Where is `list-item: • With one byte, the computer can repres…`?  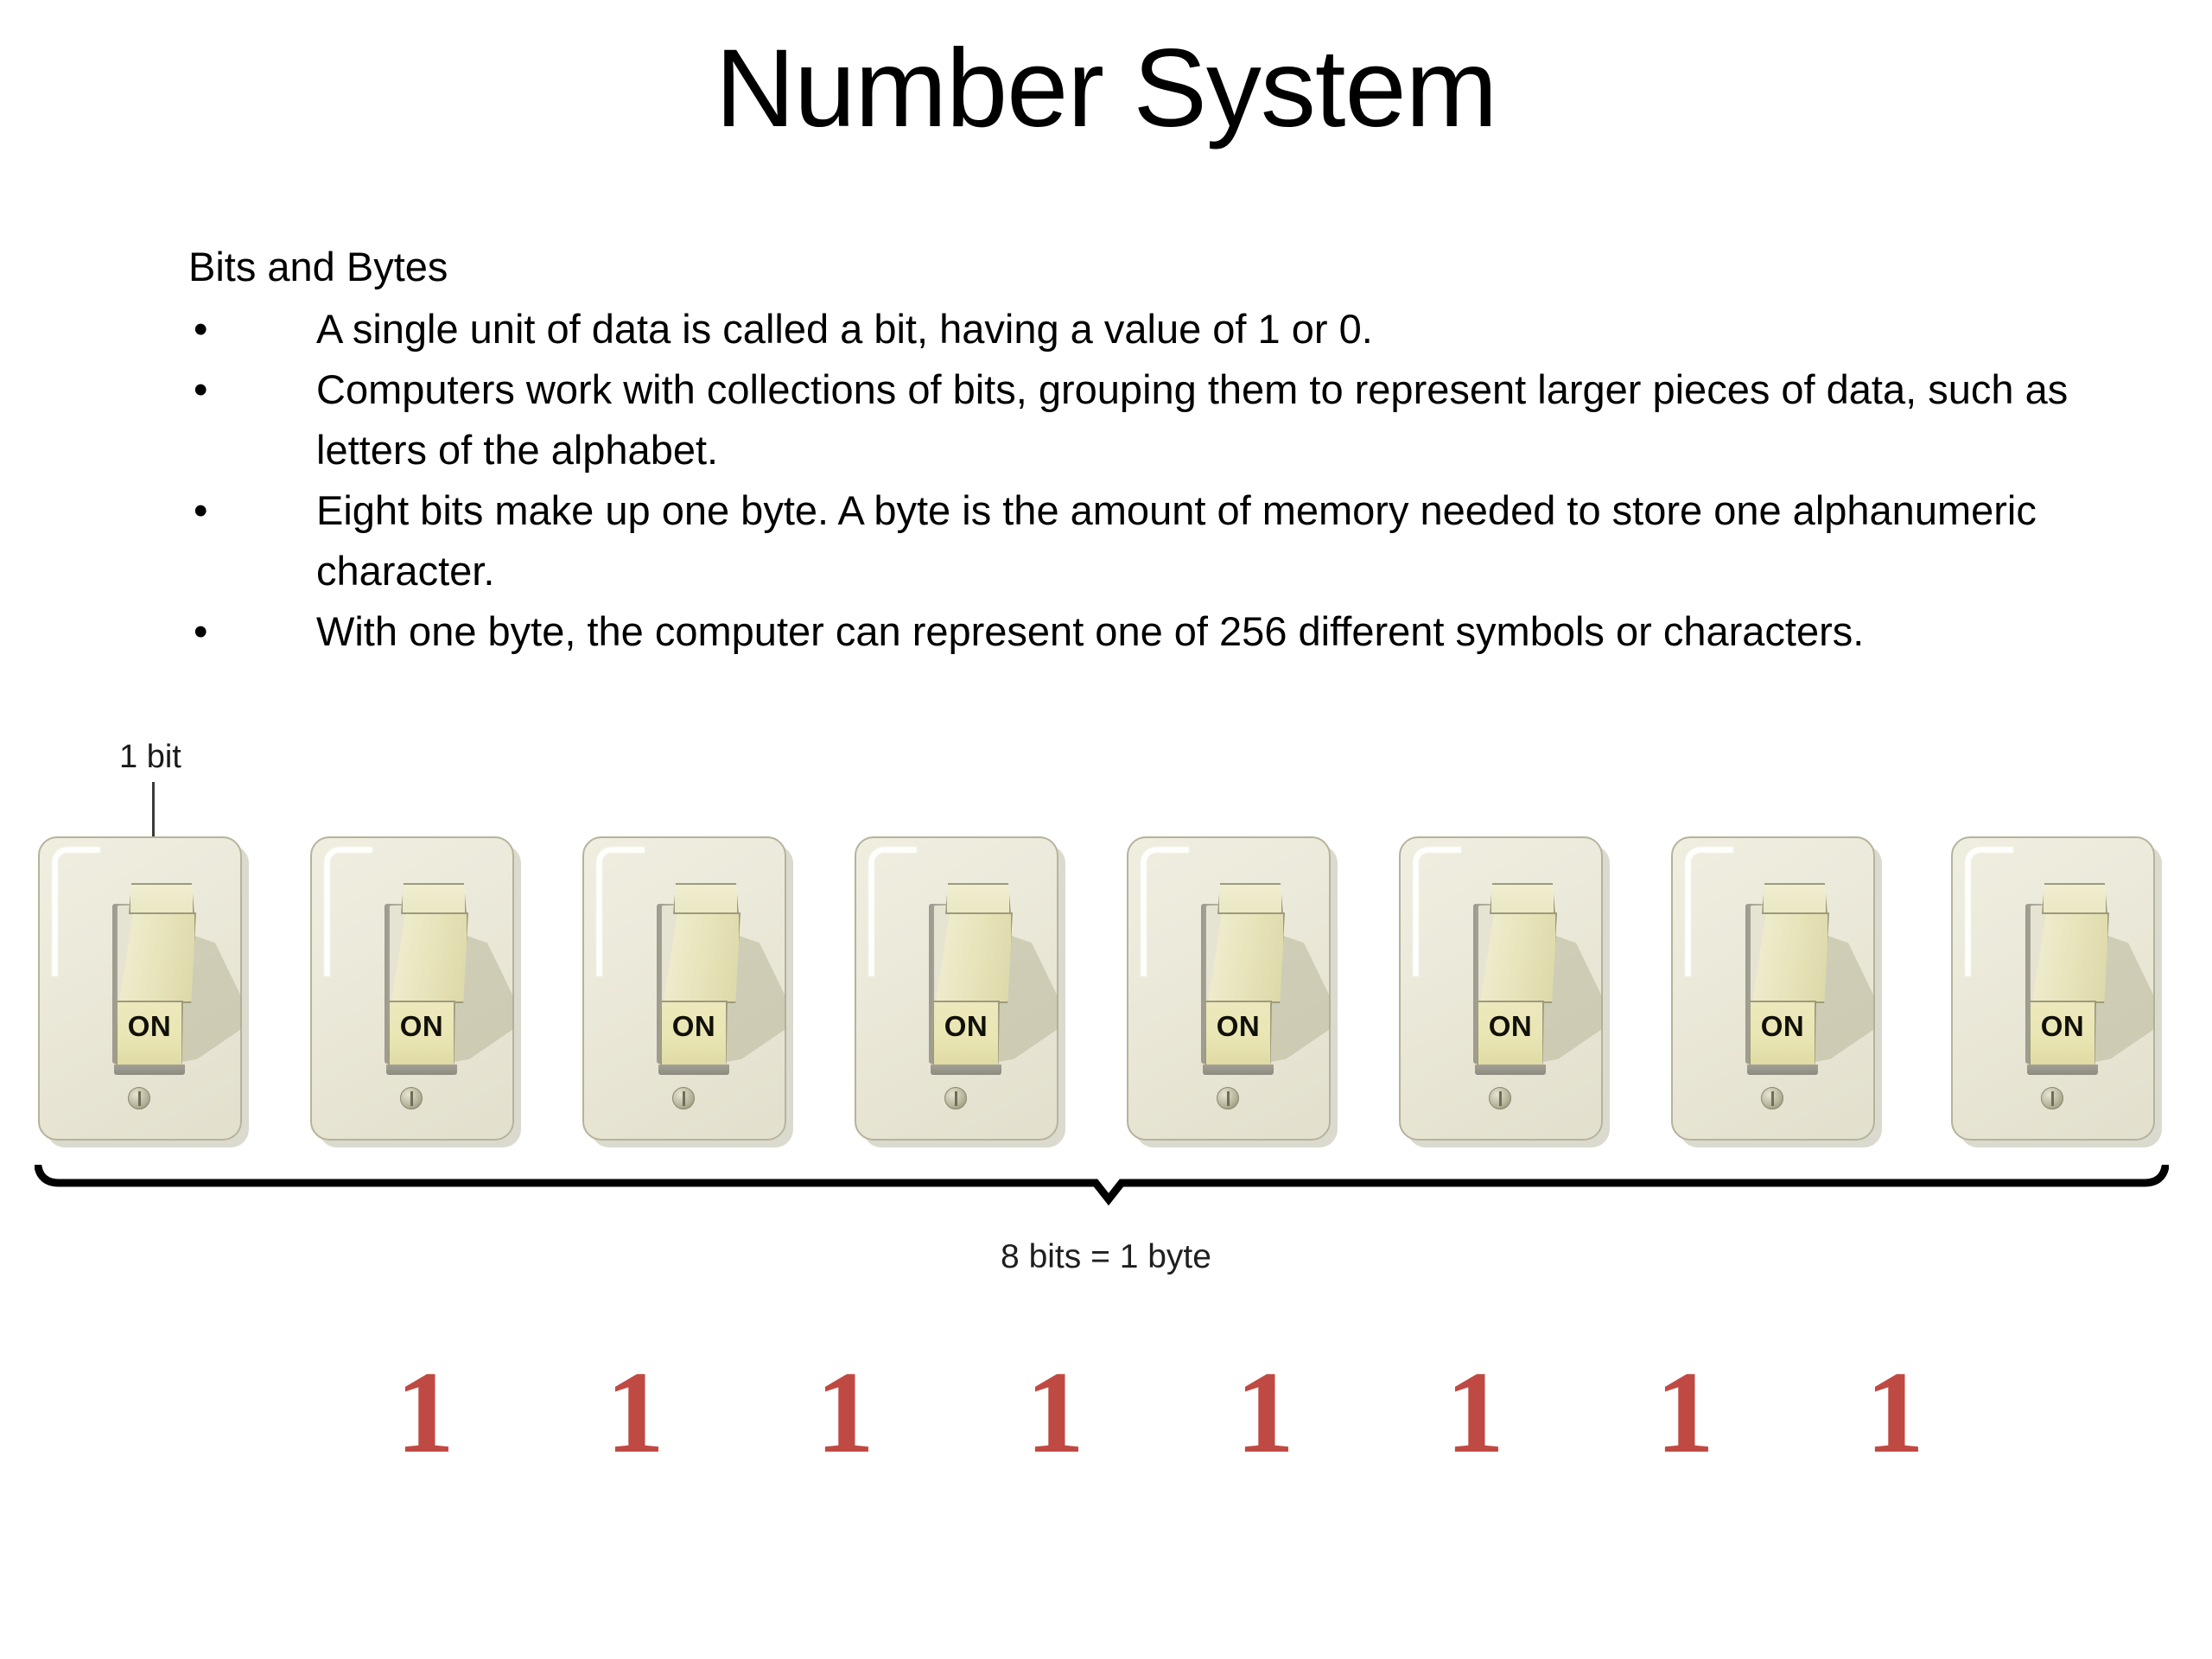 list-item: • With one byte, the computer can repres… is located at coordinates (1147, 631).